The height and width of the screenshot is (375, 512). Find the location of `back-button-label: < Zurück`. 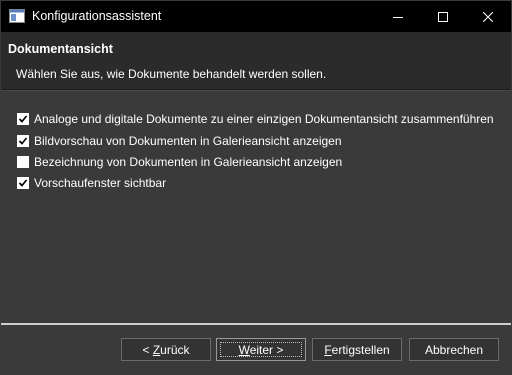

back-button-label: < Zurück is located at coordinates (166, 349).